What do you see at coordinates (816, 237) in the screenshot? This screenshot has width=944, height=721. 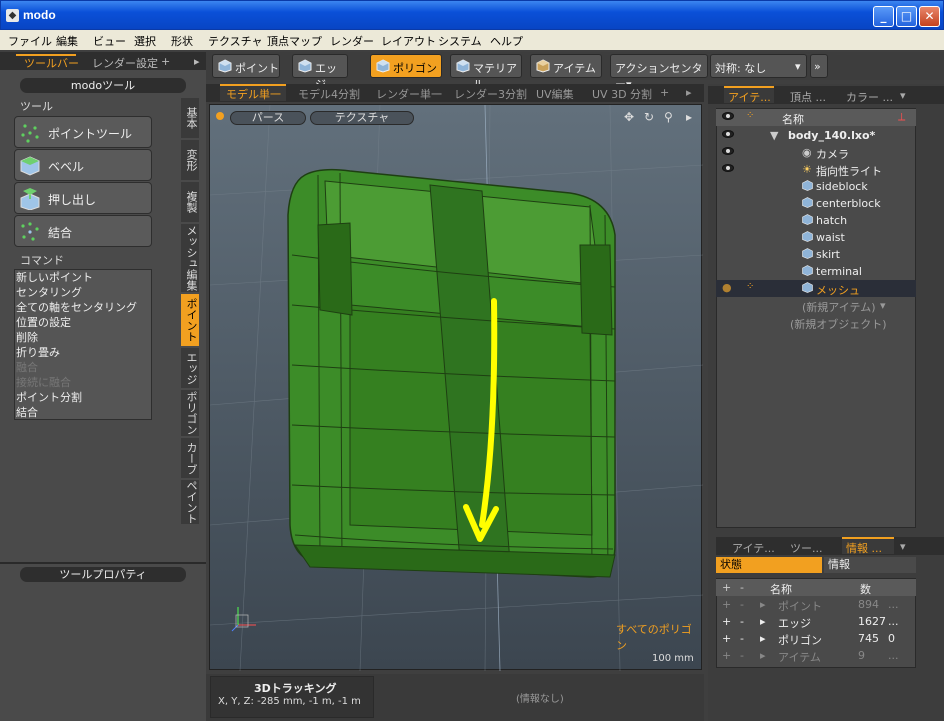 I see `tree-item-waist: waist` at bounding box center [816, 237].